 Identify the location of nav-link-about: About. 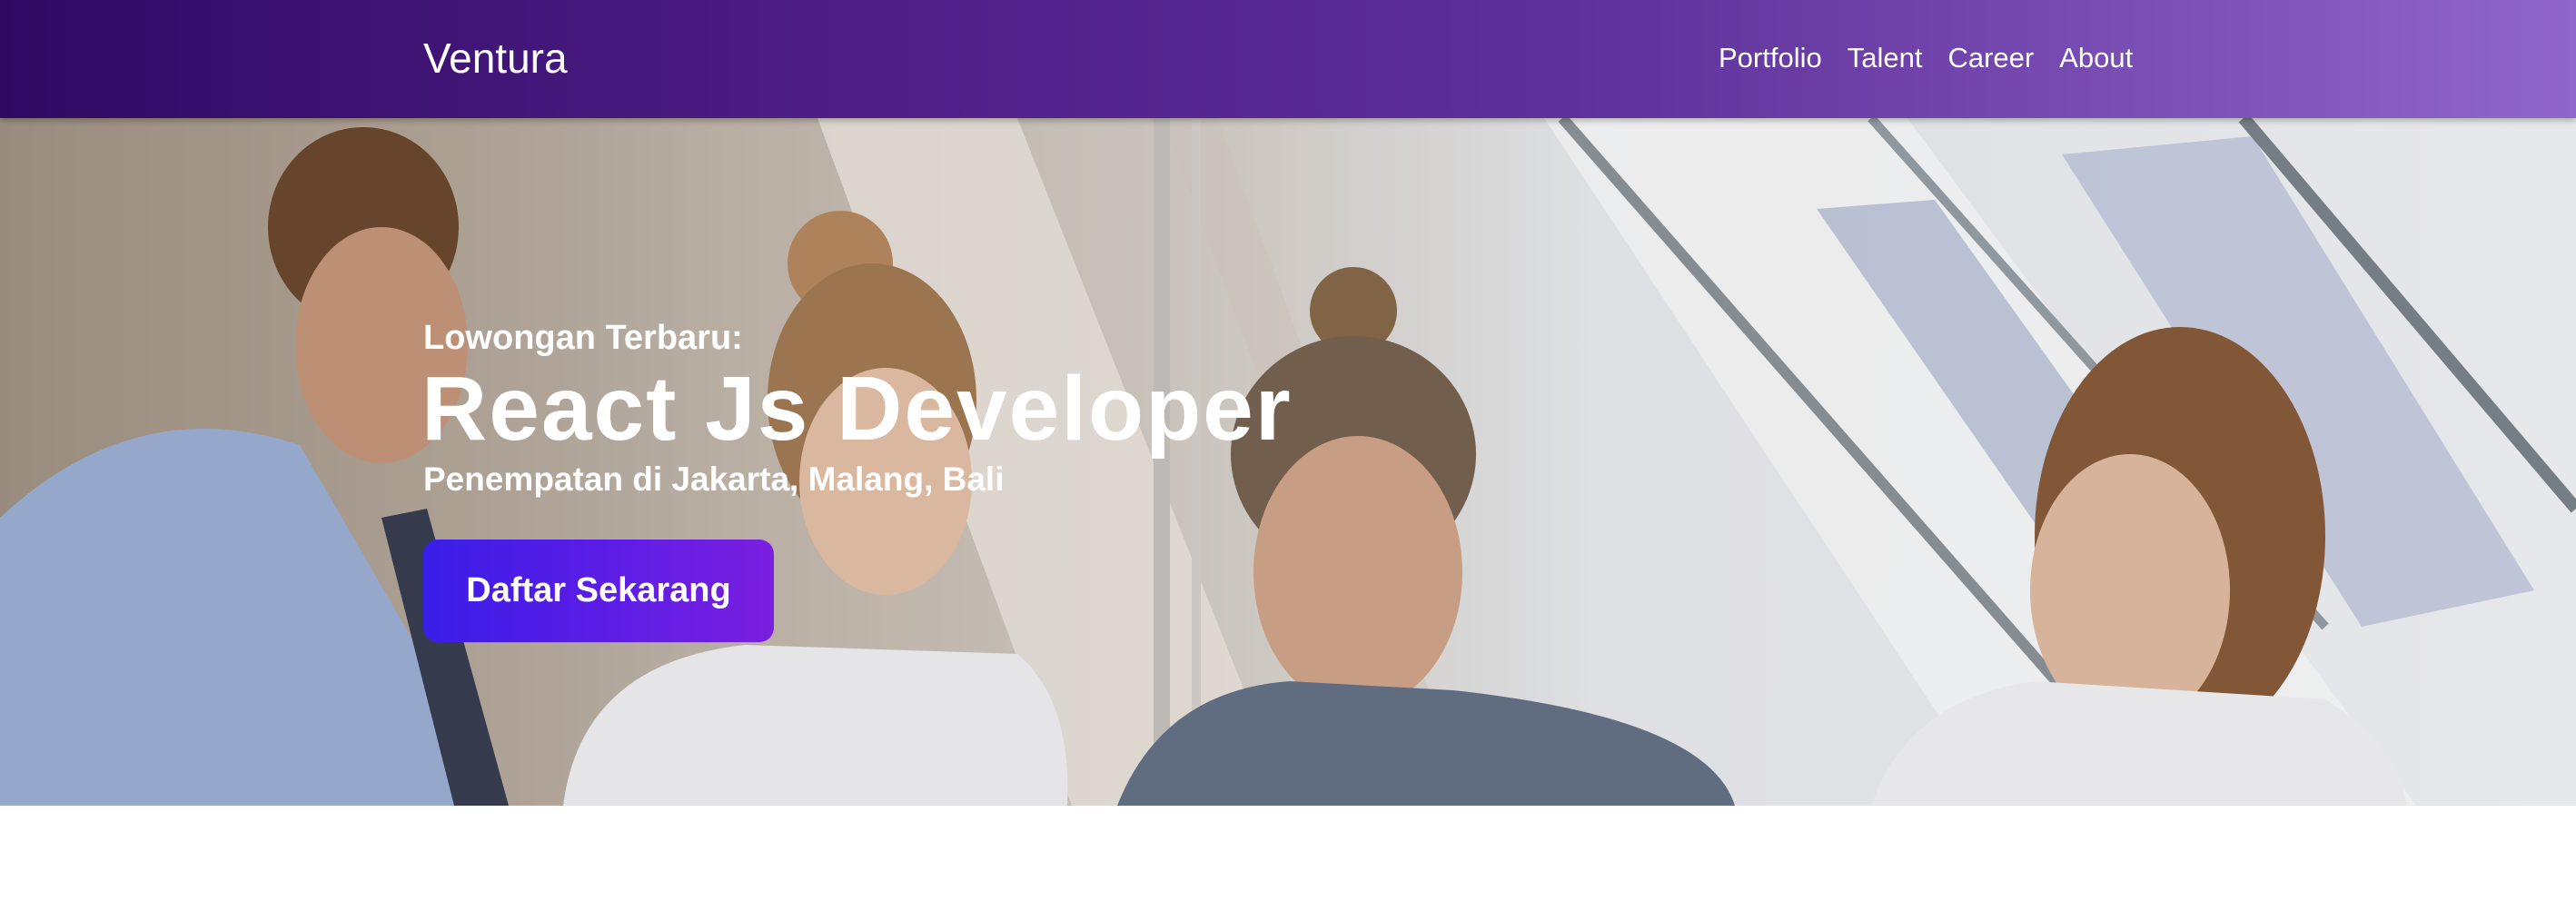
(2096, 58).